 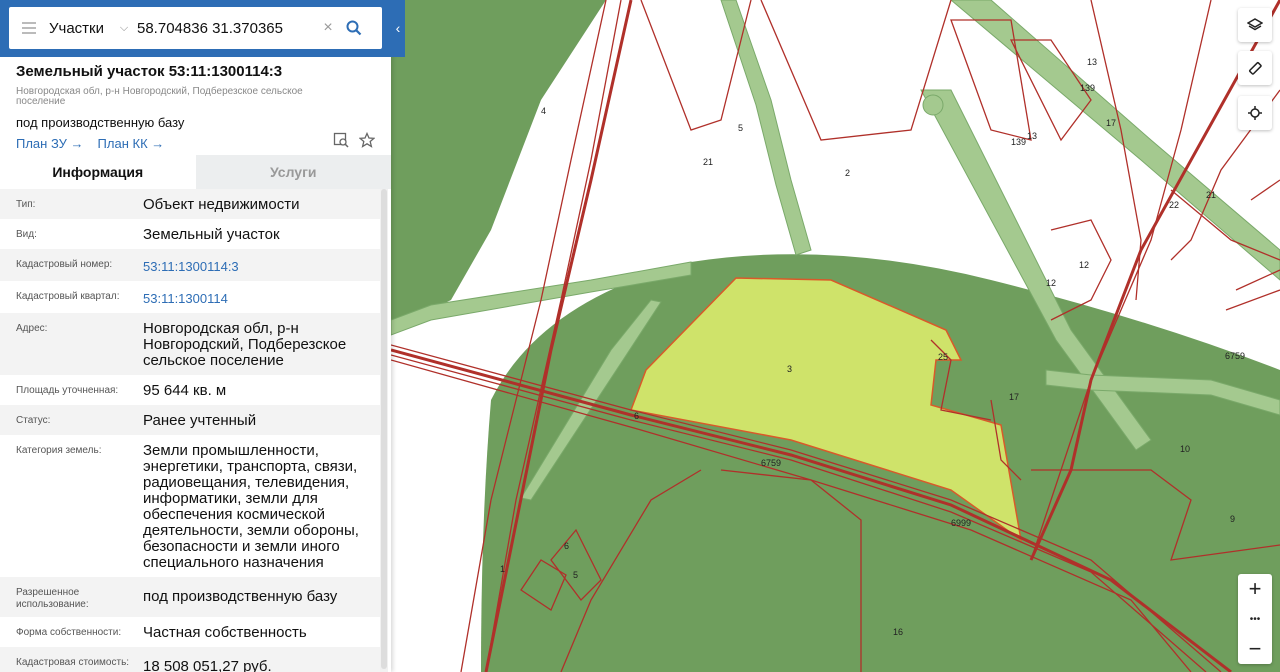 What do you see at coordinates (211, 234) in the screenshot?
I see `info-value: Земельный участок` at bounding box center [211, 234].